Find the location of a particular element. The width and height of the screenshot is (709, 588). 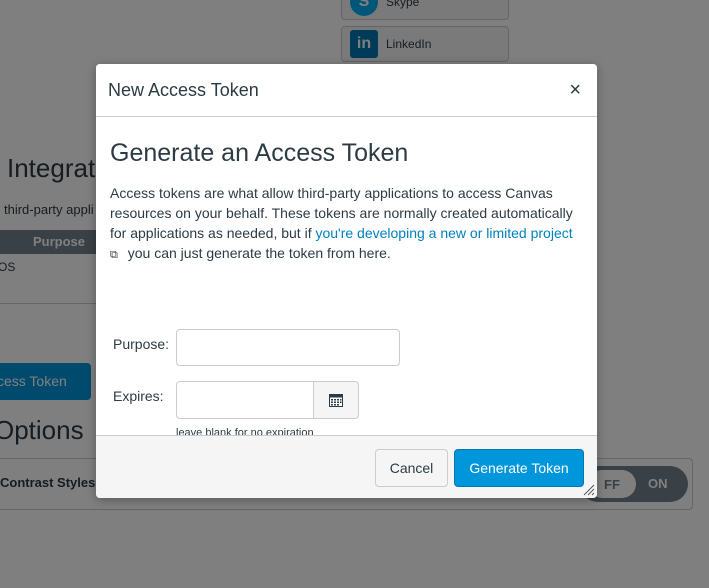

dialog-title: New Access Token is located at coordinates (183, 90).